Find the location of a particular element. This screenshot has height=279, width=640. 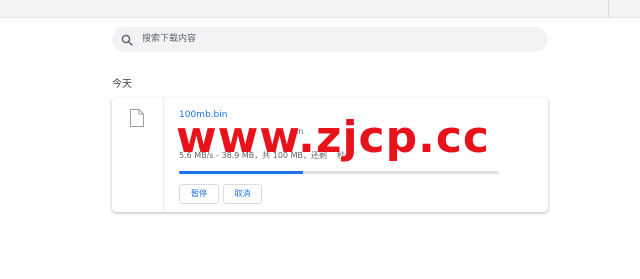

top-bar is located at coordinates (320, 9).